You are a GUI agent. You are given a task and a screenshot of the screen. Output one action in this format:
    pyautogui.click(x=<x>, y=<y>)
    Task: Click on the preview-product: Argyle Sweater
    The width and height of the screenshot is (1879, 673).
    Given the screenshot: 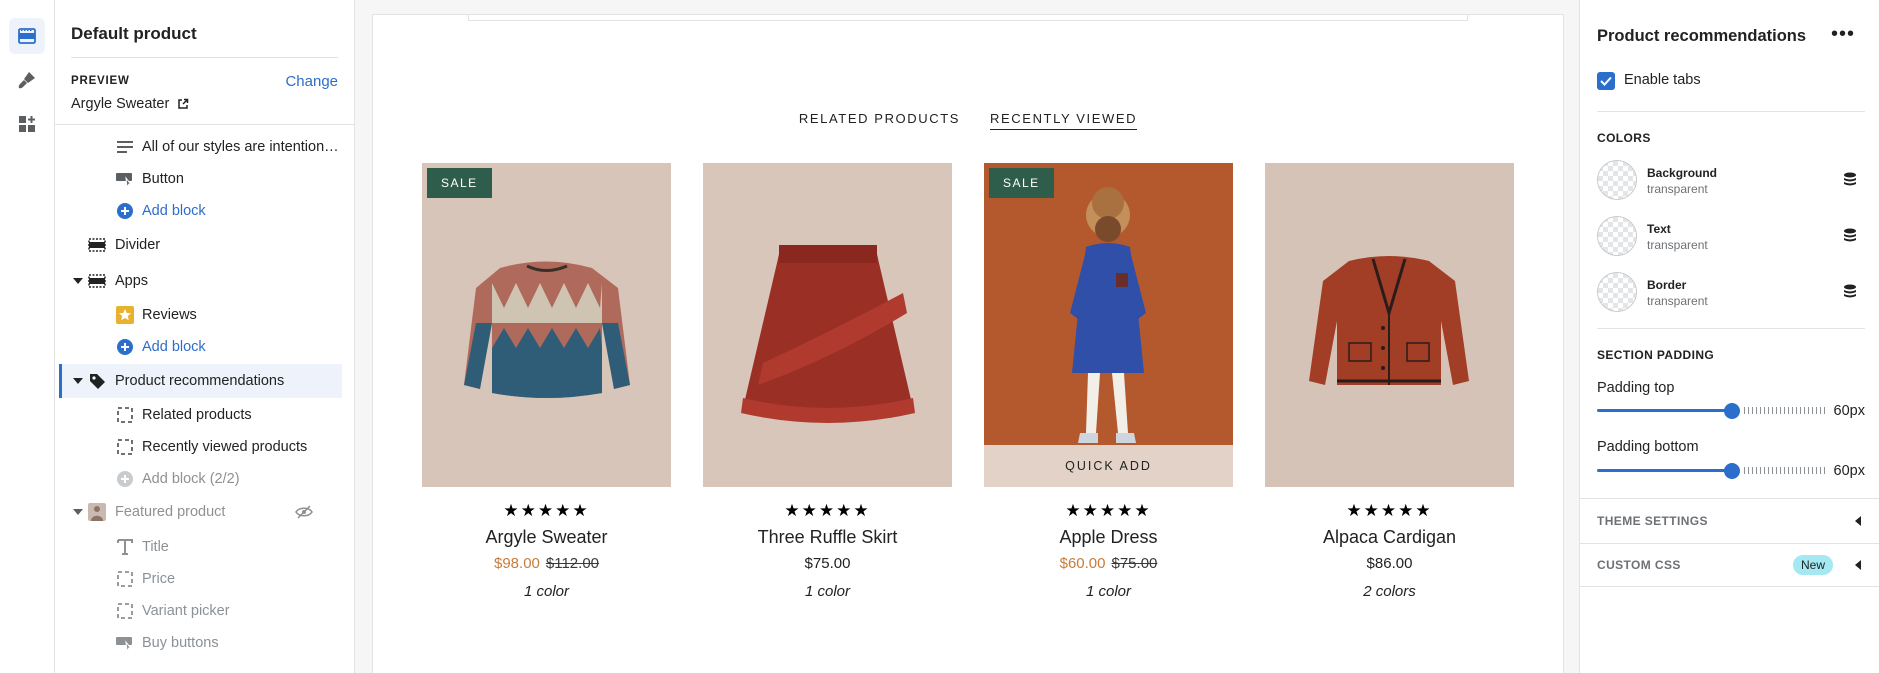 What is the action you would take?
    pyautogui.click(x=130, y=104)
    